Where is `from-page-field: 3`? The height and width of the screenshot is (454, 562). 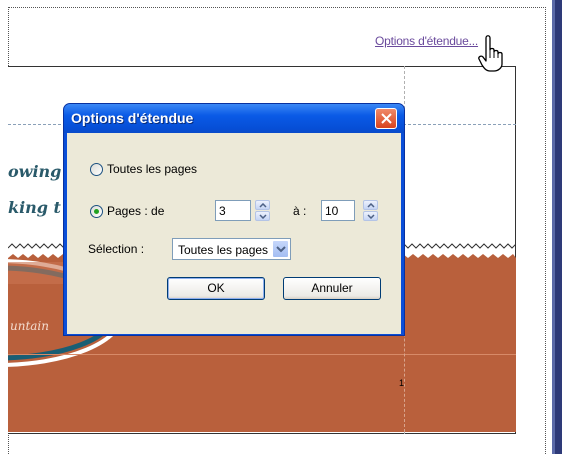
from-page-field: 3 is located at coordinates (233, 210).